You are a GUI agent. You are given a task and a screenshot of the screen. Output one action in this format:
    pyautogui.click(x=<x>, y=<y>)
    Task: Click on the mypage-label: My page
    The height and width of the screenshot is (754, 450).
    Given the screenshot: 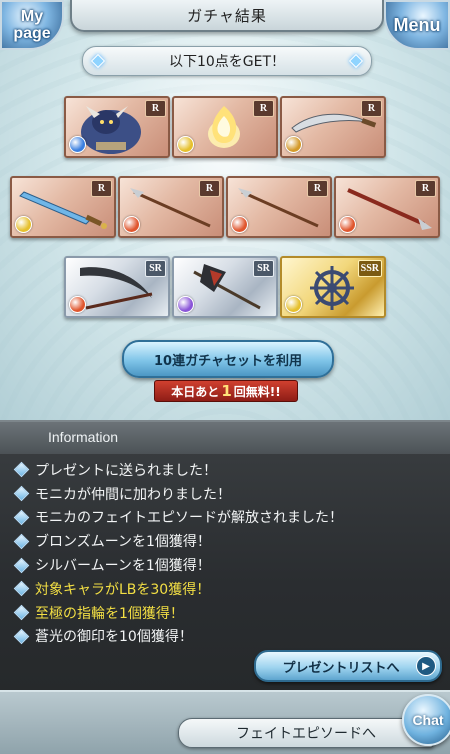 What is the action you would take?
    pyautogui.click(x=32, y=25)
    